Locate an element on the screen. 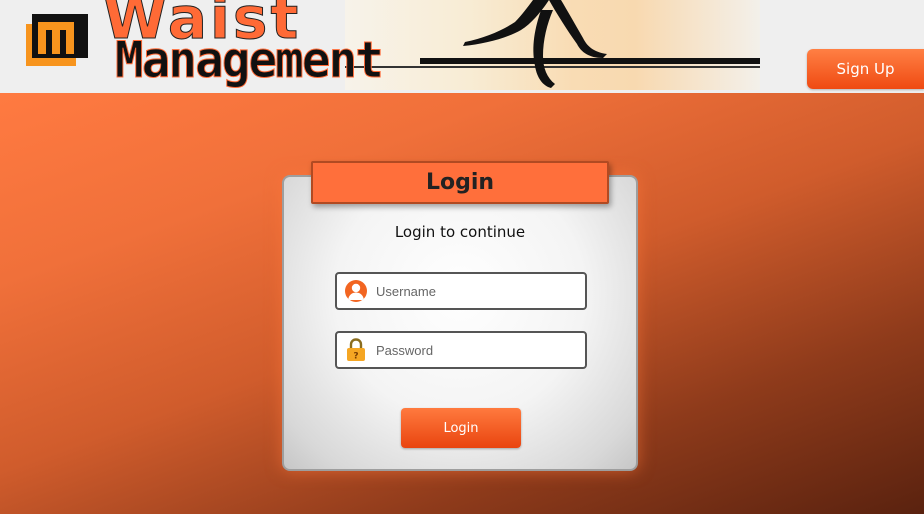 This screenshot has width=924, height=514. login-submit-button: Login is located at coordinates (461, 428).